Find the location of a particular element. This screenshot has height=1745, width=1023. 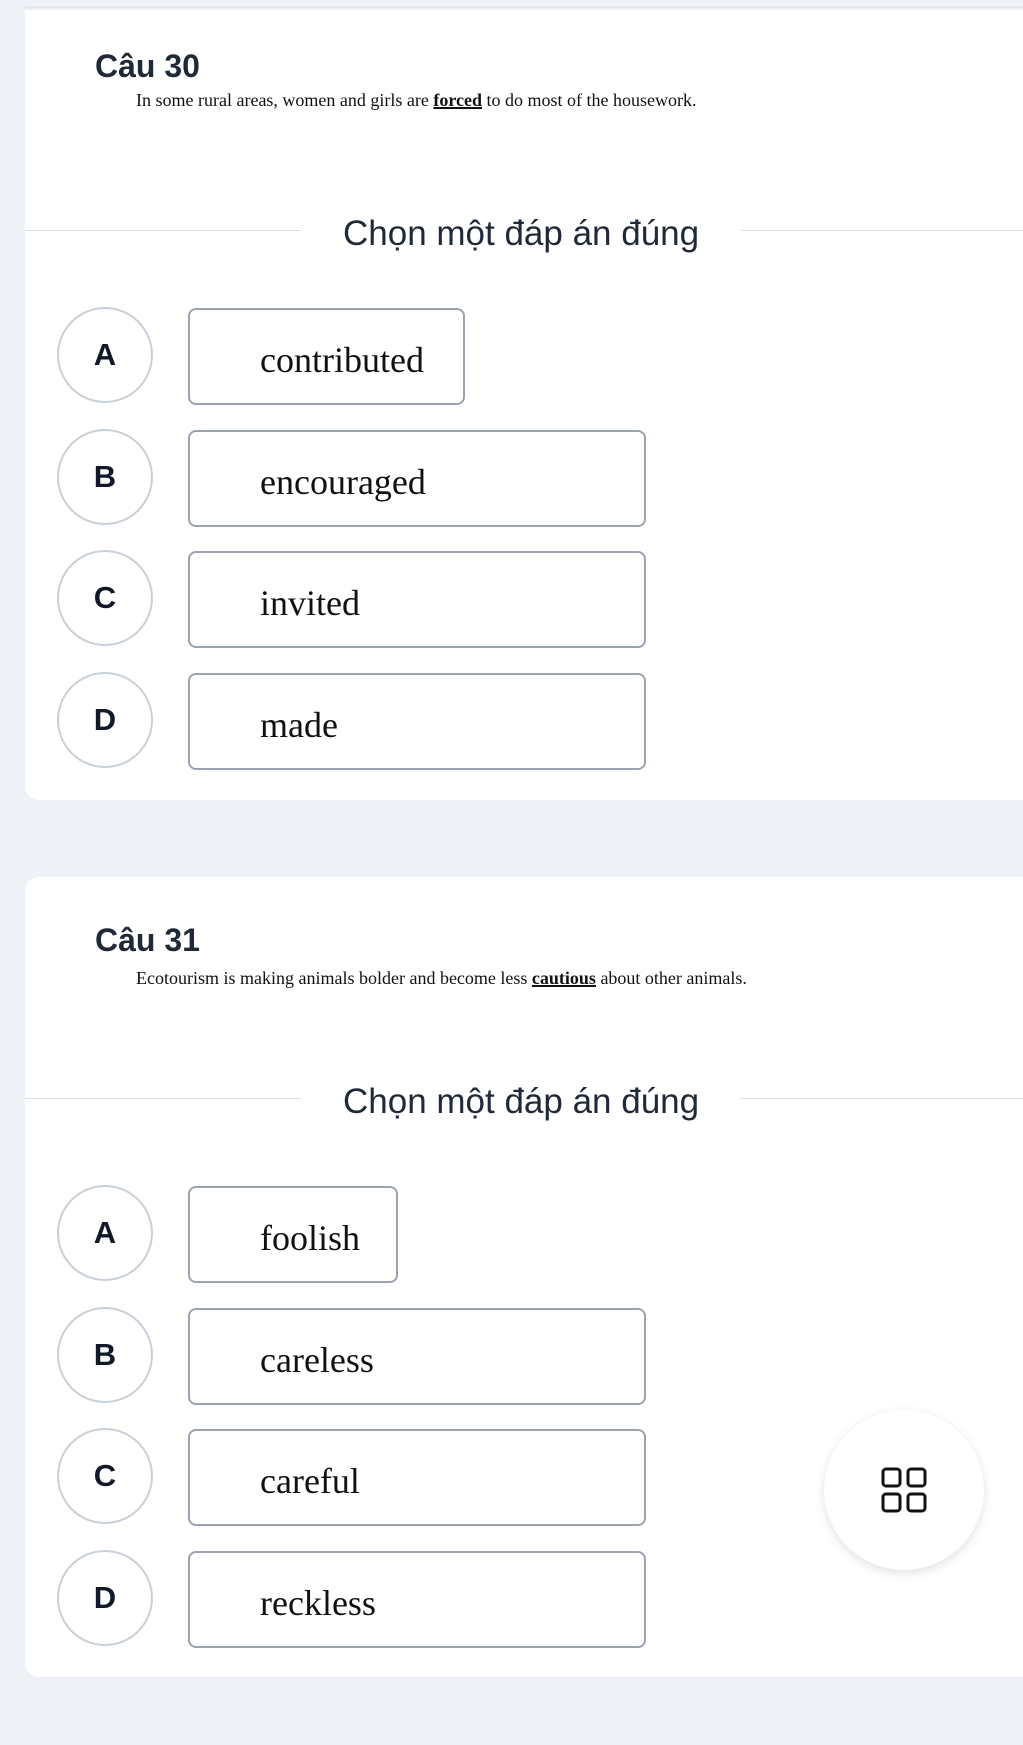

question-keyword: cautious is located at coordinates (563, 978).